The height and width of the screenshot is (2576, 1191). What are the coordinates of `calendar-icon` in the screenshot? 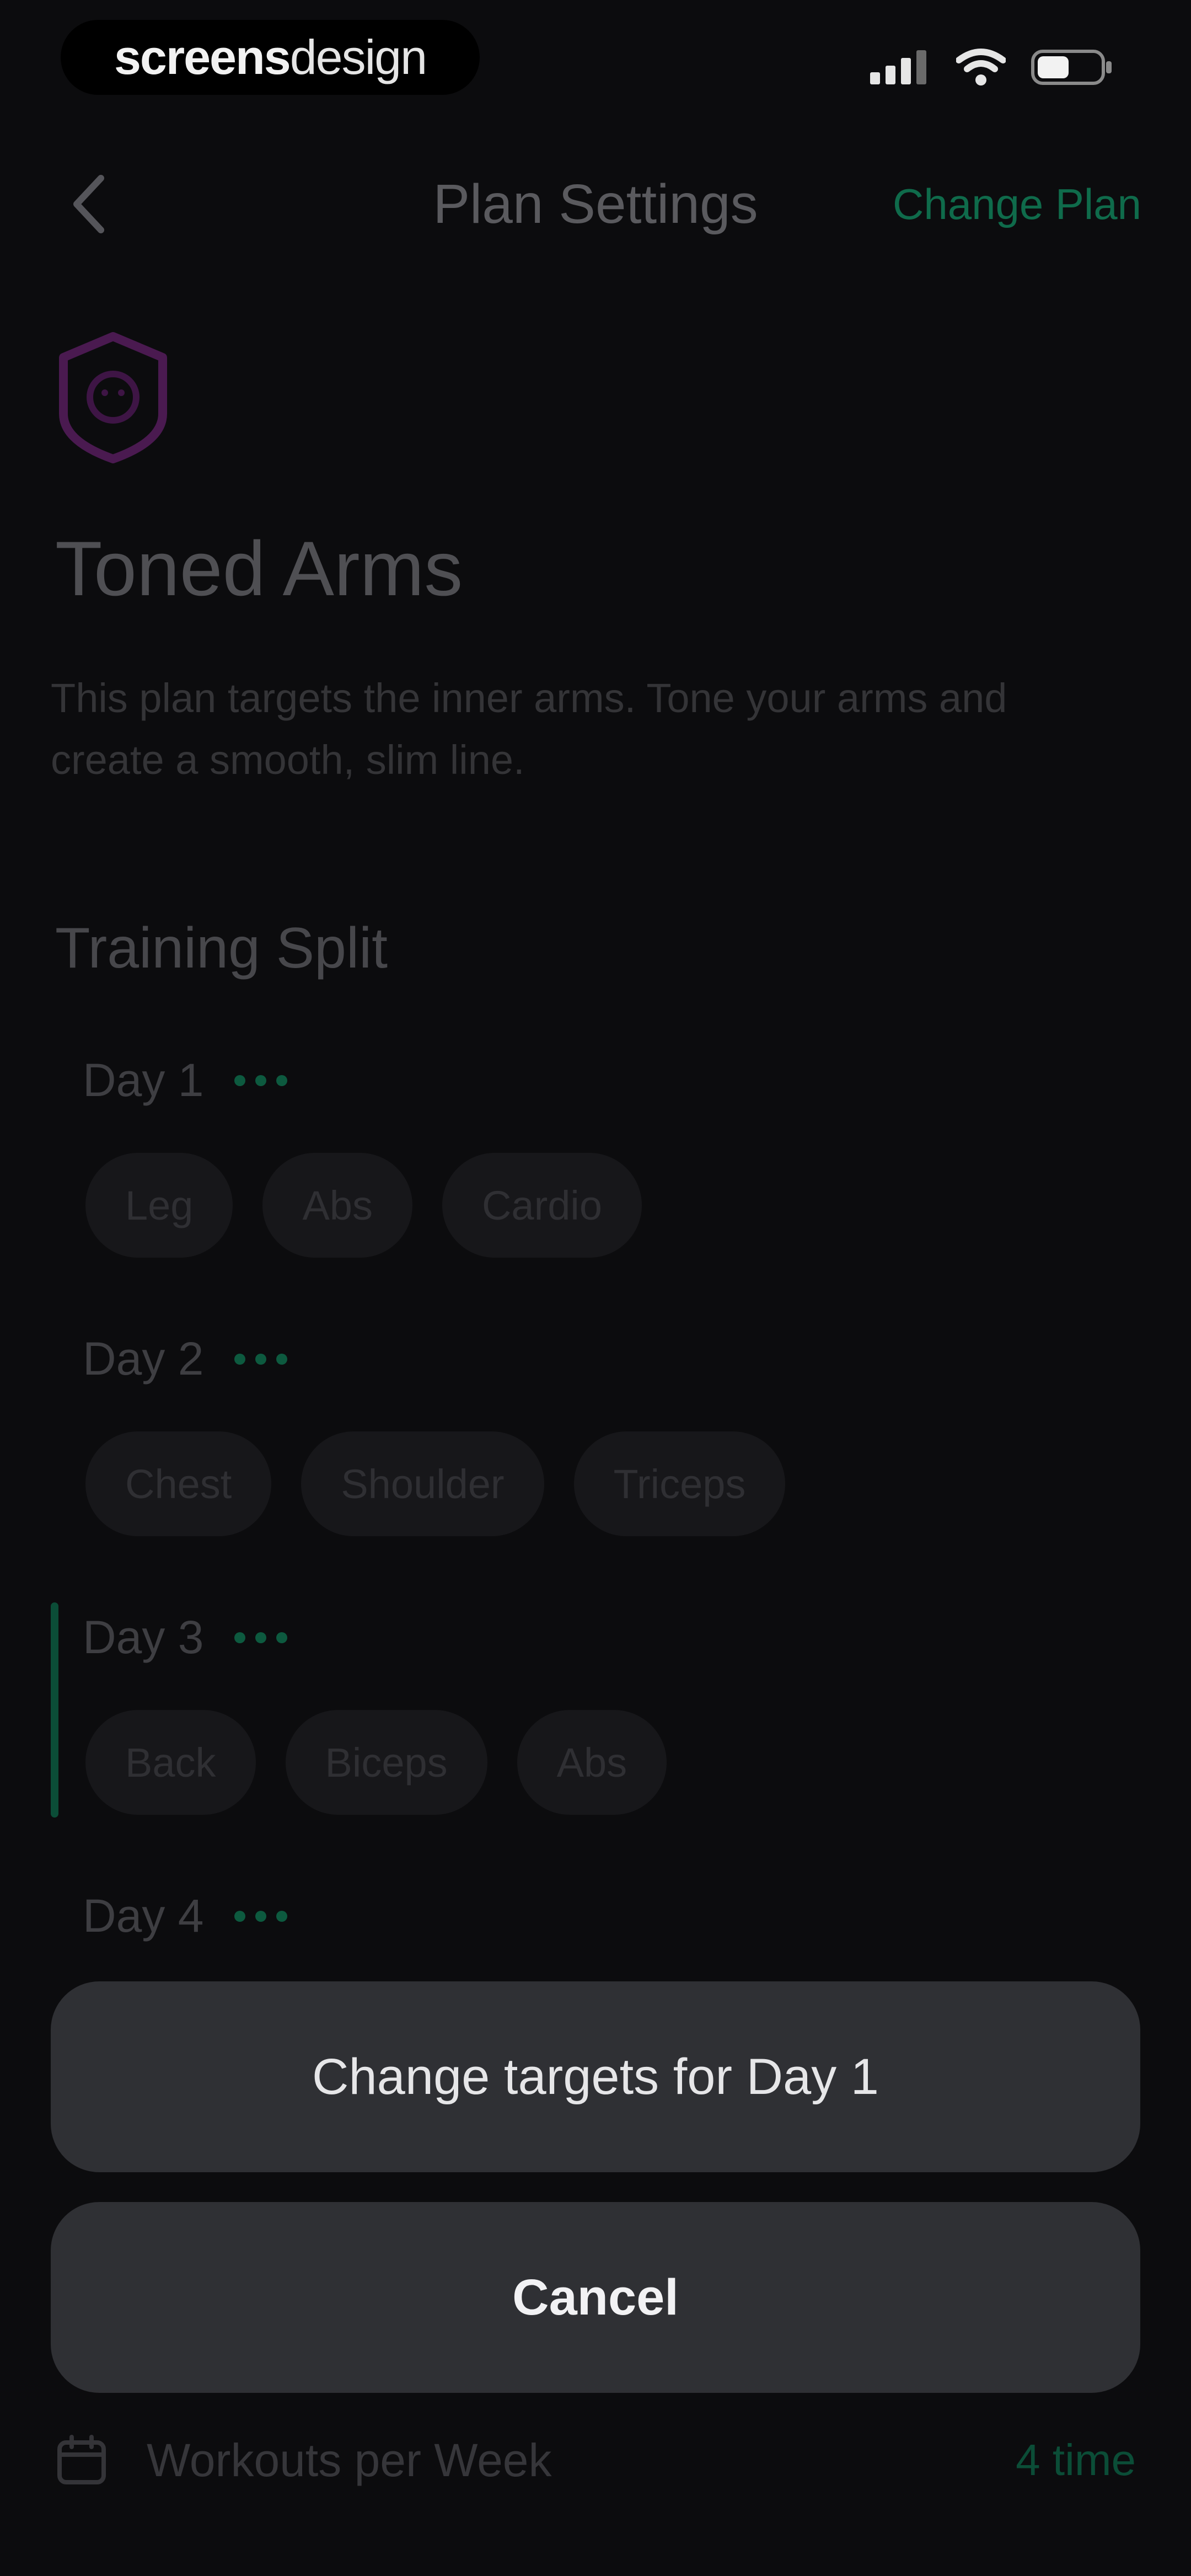 It's located at (81, 2459).